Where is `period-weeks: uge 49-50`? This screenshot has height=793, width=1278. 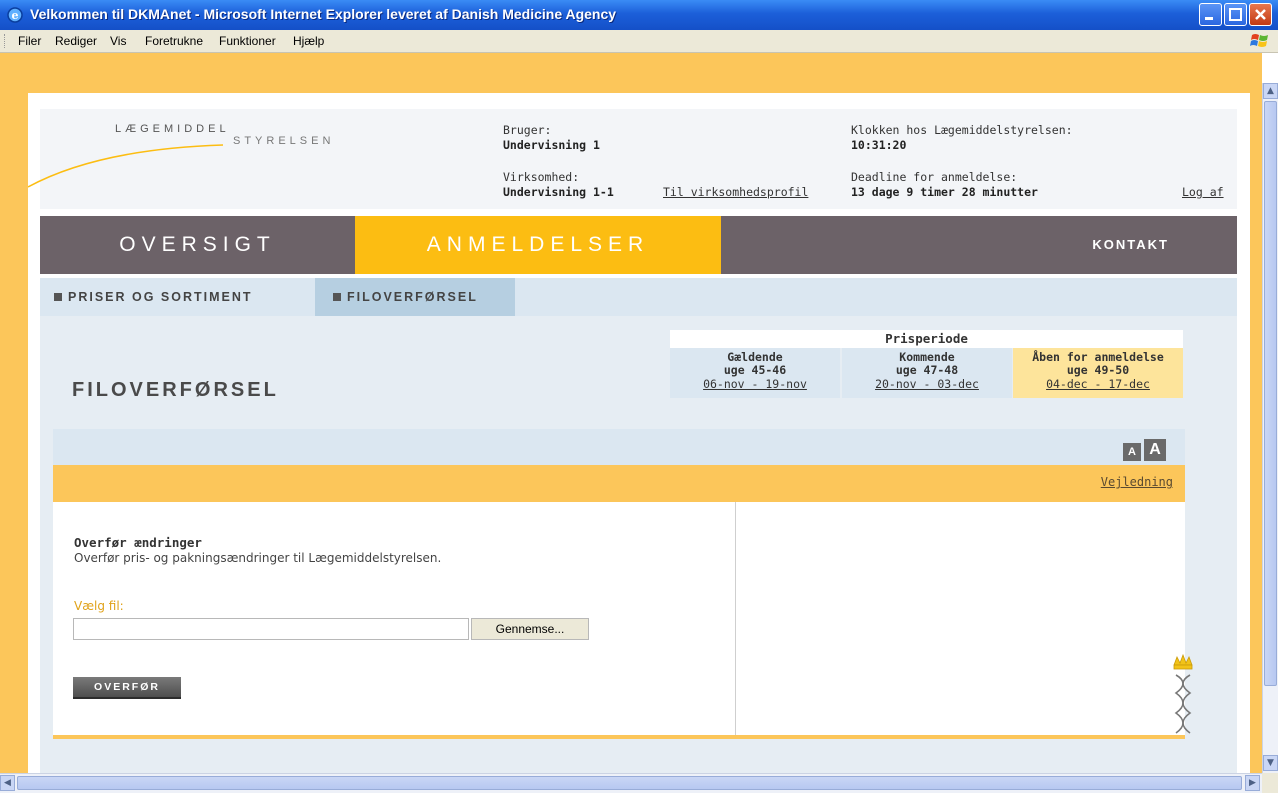 period-weeks: uge 49-50 is located at coordinates (1098, 370).